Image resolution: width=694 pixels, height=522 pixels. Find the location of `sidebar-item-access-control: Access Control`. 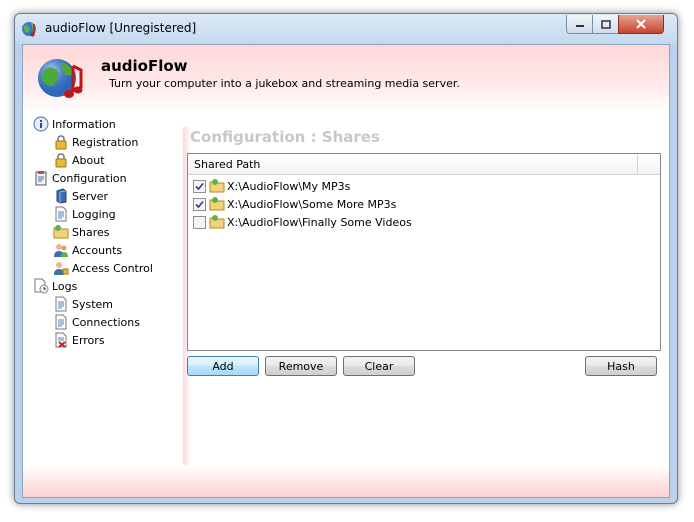

sidebar-item-access-control: Access Control is located at coordinates (103, 268).